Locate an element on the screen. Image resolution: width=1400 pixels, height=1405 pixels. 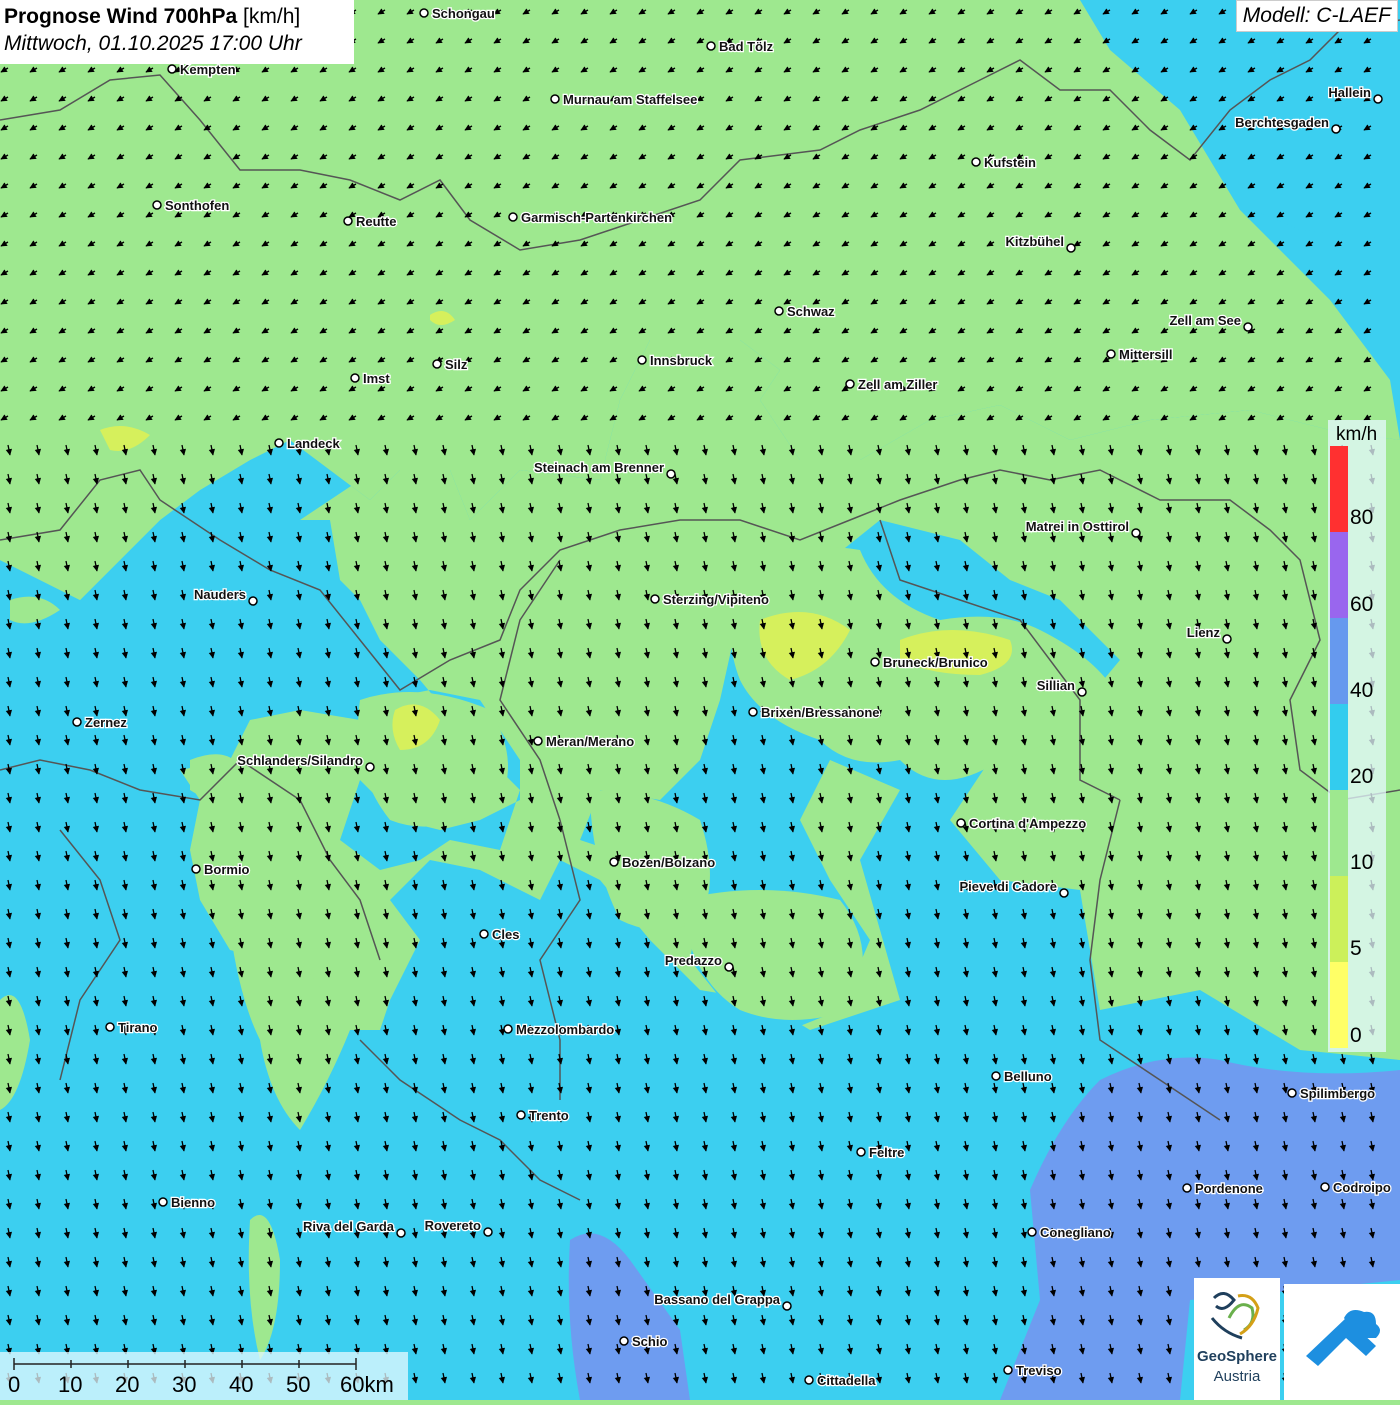
city-marker: Zell am Ziller is located at coordinates (892, 384).